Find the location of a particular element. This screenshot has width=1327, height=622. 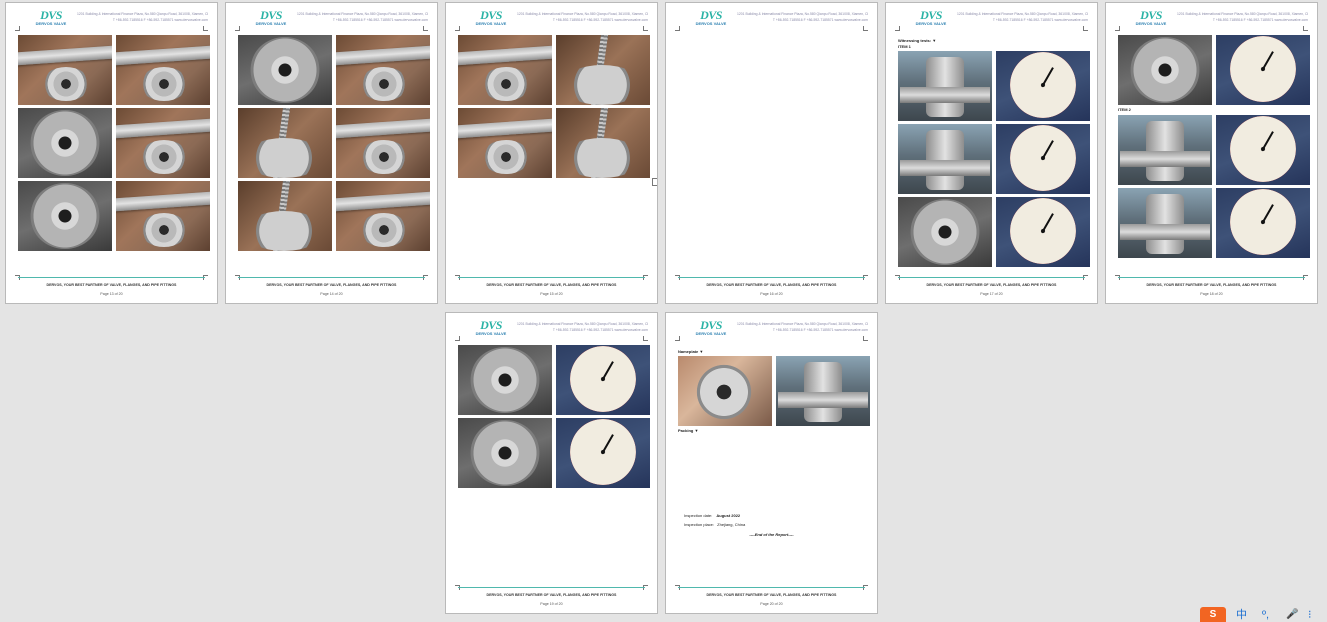

inspection-place-label: Inspection place: is located at coordinates (699, 524).